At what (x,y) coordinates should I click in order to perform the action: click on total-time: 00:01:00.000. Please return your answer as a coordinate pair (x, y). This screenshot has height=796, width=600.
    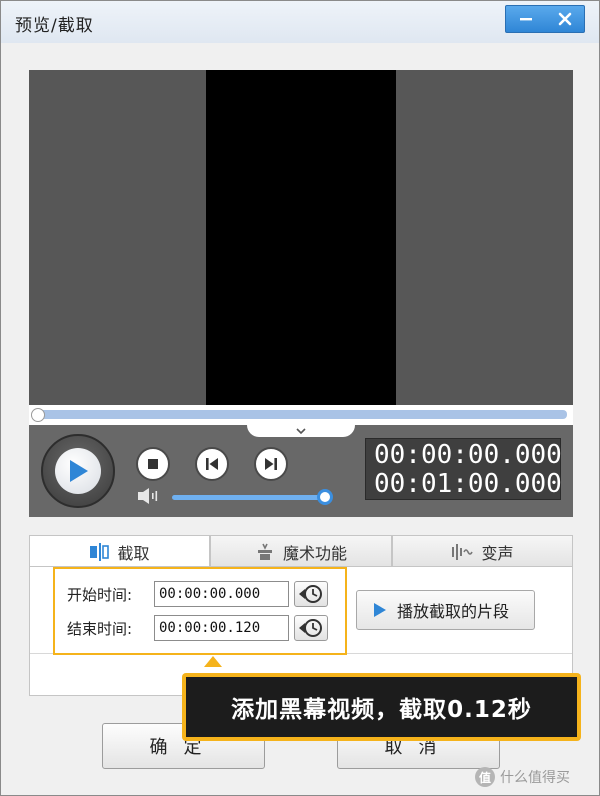
    Looking at the image, I should click on (468, 484).